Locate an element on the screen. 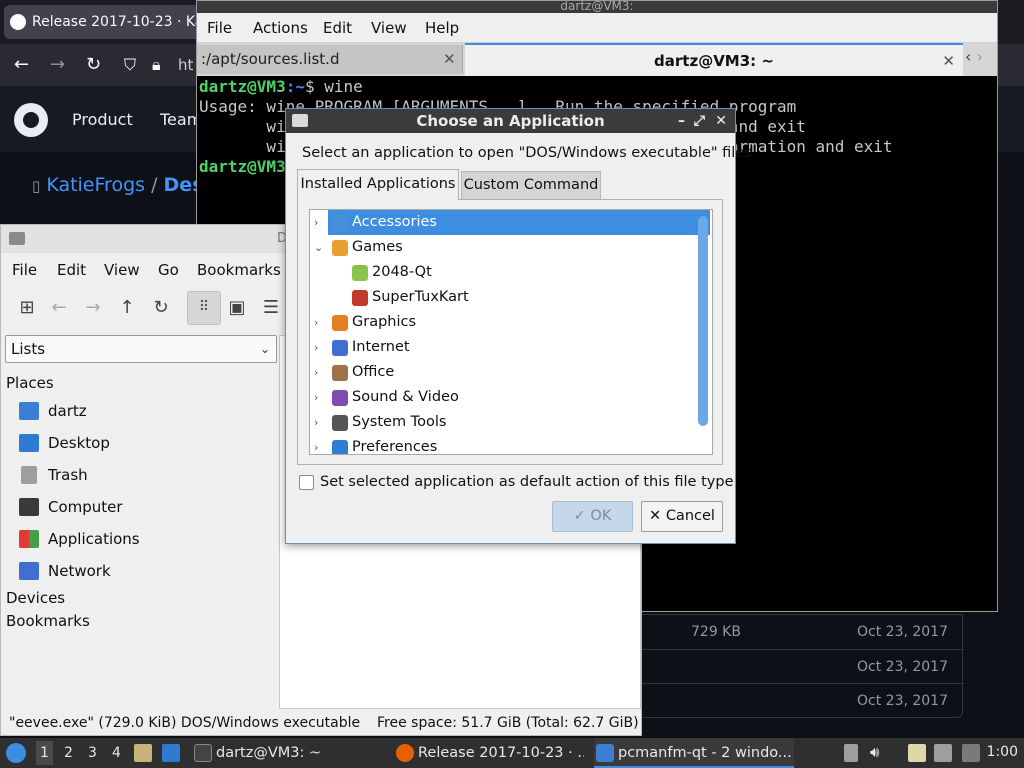 This screenshot has width=1024, height=768. keyboard-icon is located at coordinates (943, 753).